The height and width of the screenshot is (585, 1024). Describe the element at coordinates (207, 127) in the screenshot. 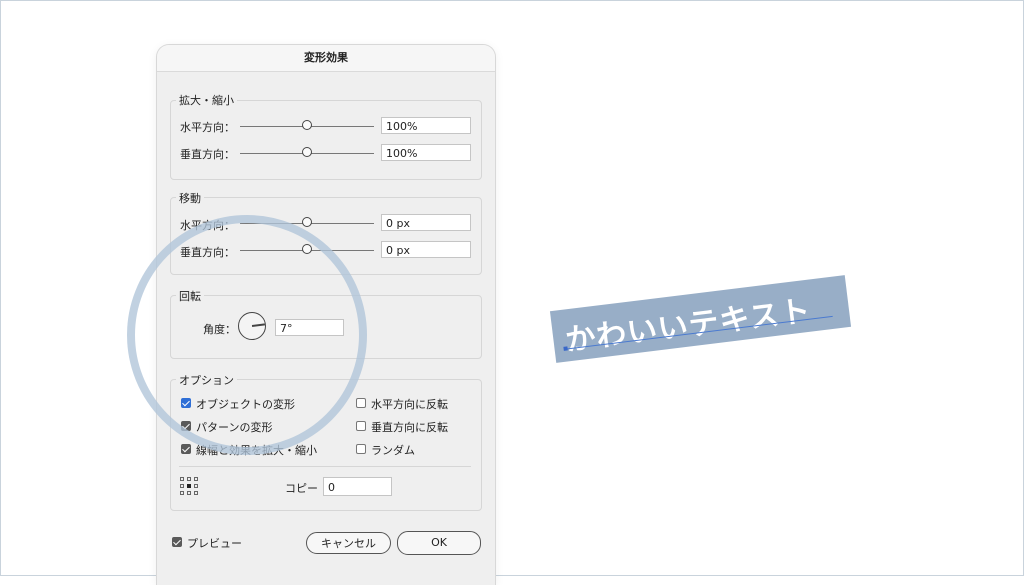

I see `scale-horizontal-label: 水平方向：` at that location.